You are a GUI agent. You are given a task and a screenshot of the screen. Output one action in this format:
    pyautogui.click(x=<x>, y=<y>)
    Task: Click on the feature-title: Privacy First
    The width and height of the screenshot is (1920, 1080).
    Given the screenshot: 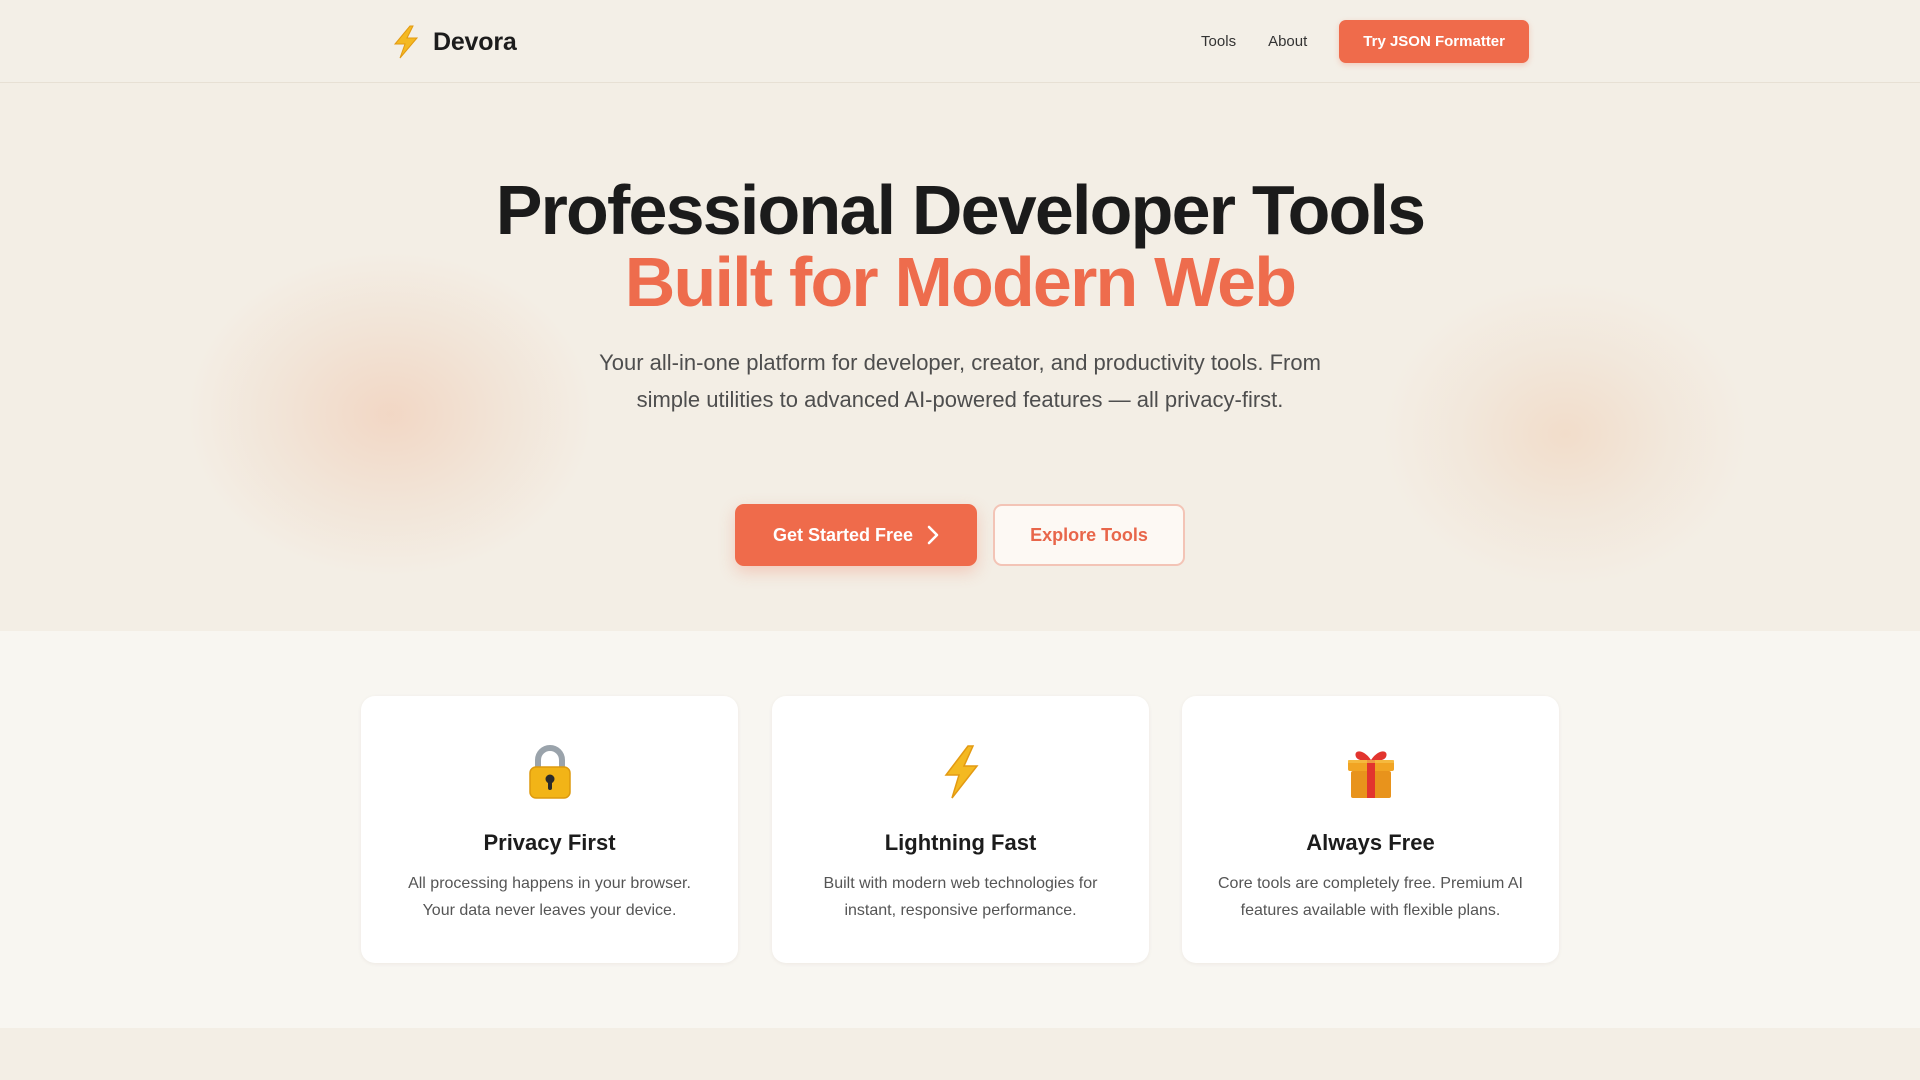 What is the action you would take?
    pyautogui.click(x=549, y=842)
    